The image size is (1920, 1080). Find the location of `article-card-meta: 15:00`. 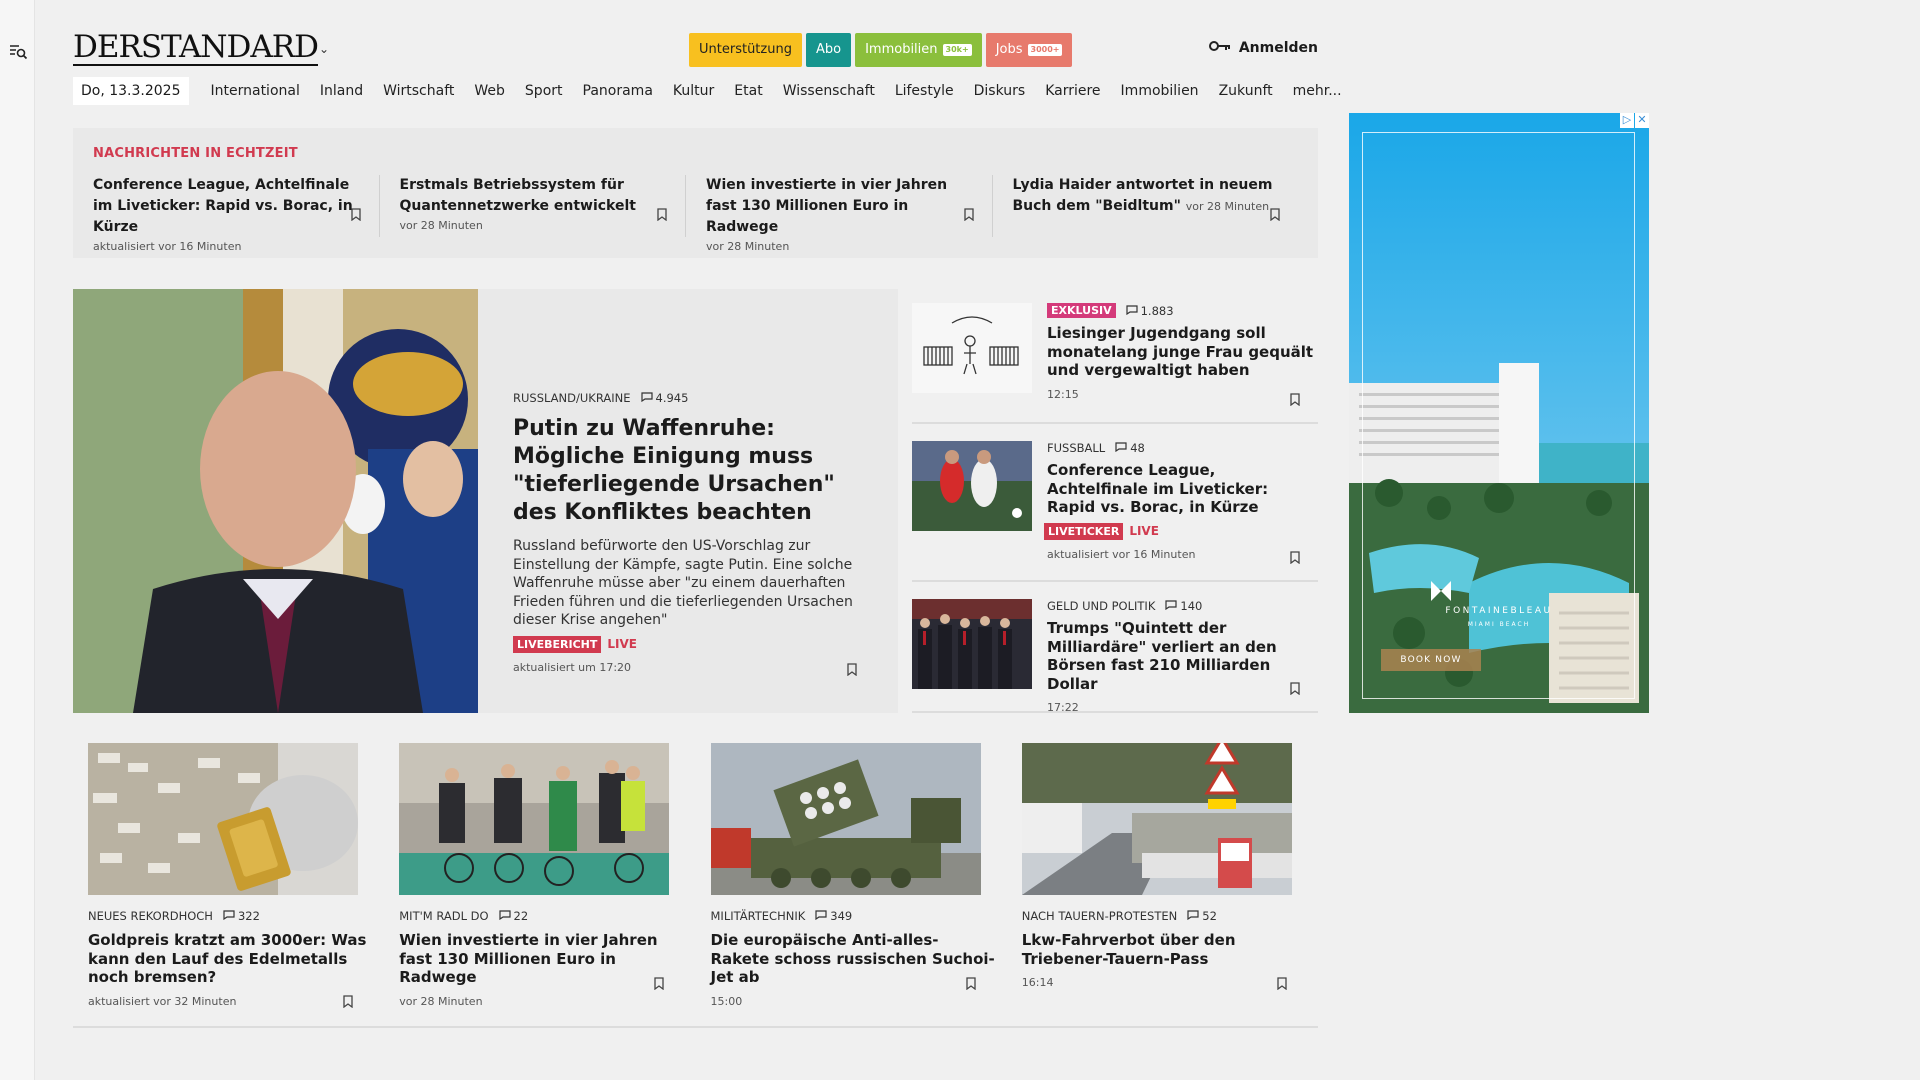

article-card-meta: 15:00 is located at coordinates (726, 1001).